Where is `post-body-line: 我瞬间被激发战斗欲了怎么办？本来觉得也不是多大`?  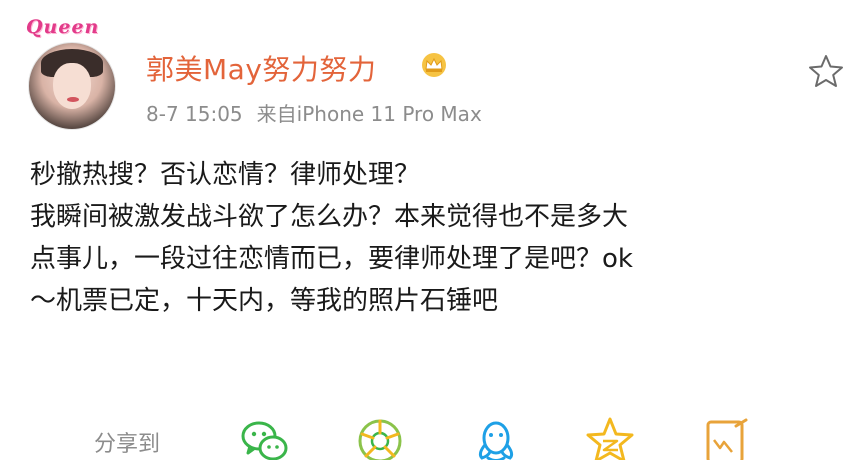 post-body-line: 我瞬间被激发战斗欲了怎么办？本来觉得也不是多大 is located at coordinates (329, 217).